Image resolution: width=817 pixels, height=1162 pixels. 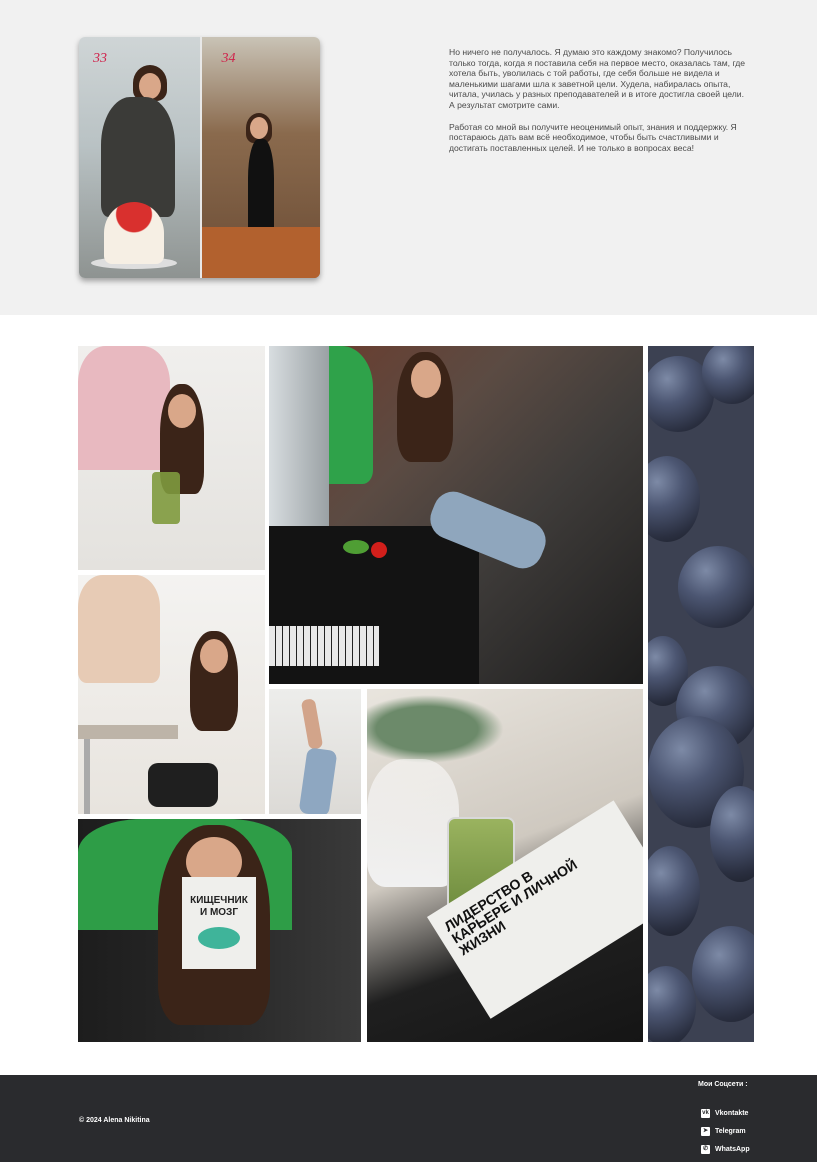 I want to click on before-photo: 33, so click(x=139, y=157).